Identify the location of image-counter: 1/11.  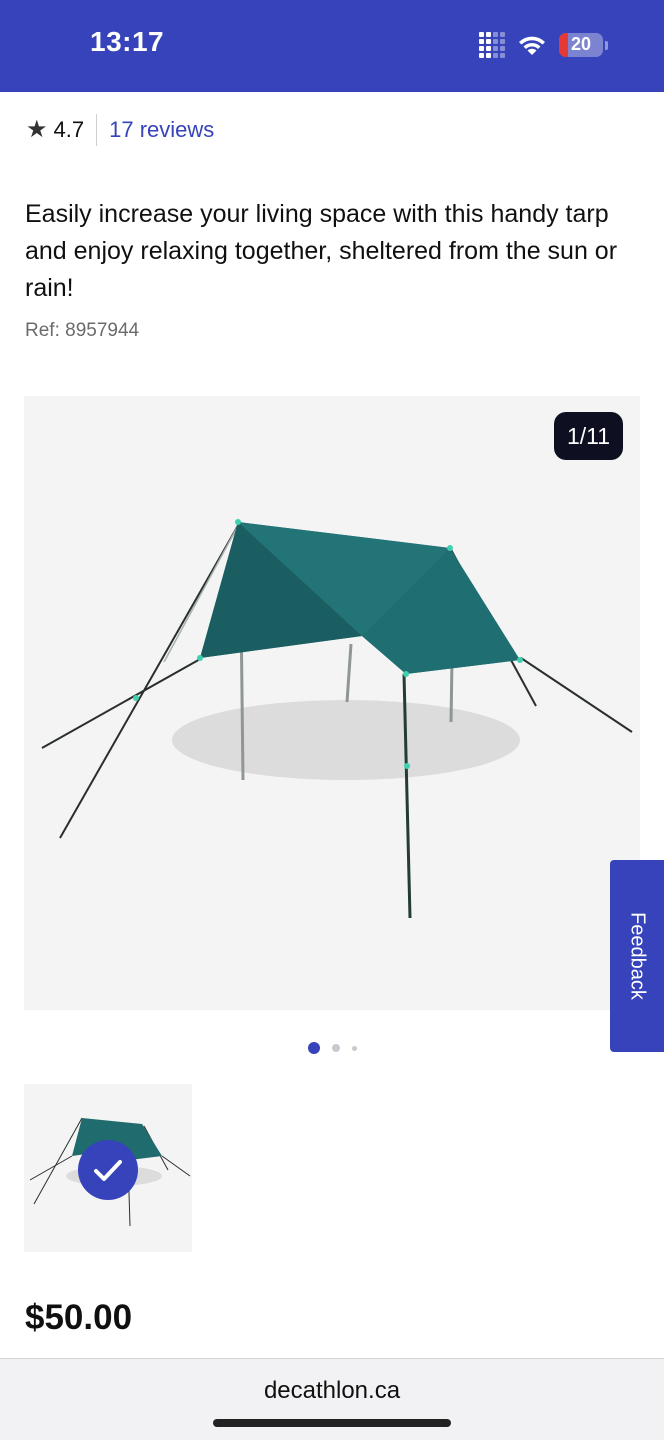
(588, 436).